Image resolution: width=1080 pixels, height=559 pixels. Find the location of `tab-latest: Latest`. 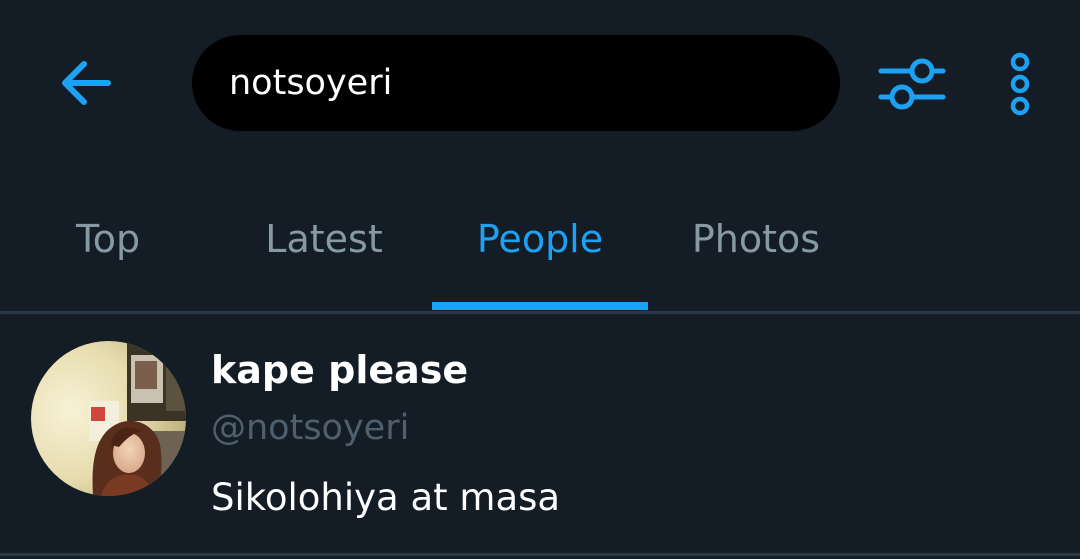

tab-latest: Latest is located at coordinates (324, 241).